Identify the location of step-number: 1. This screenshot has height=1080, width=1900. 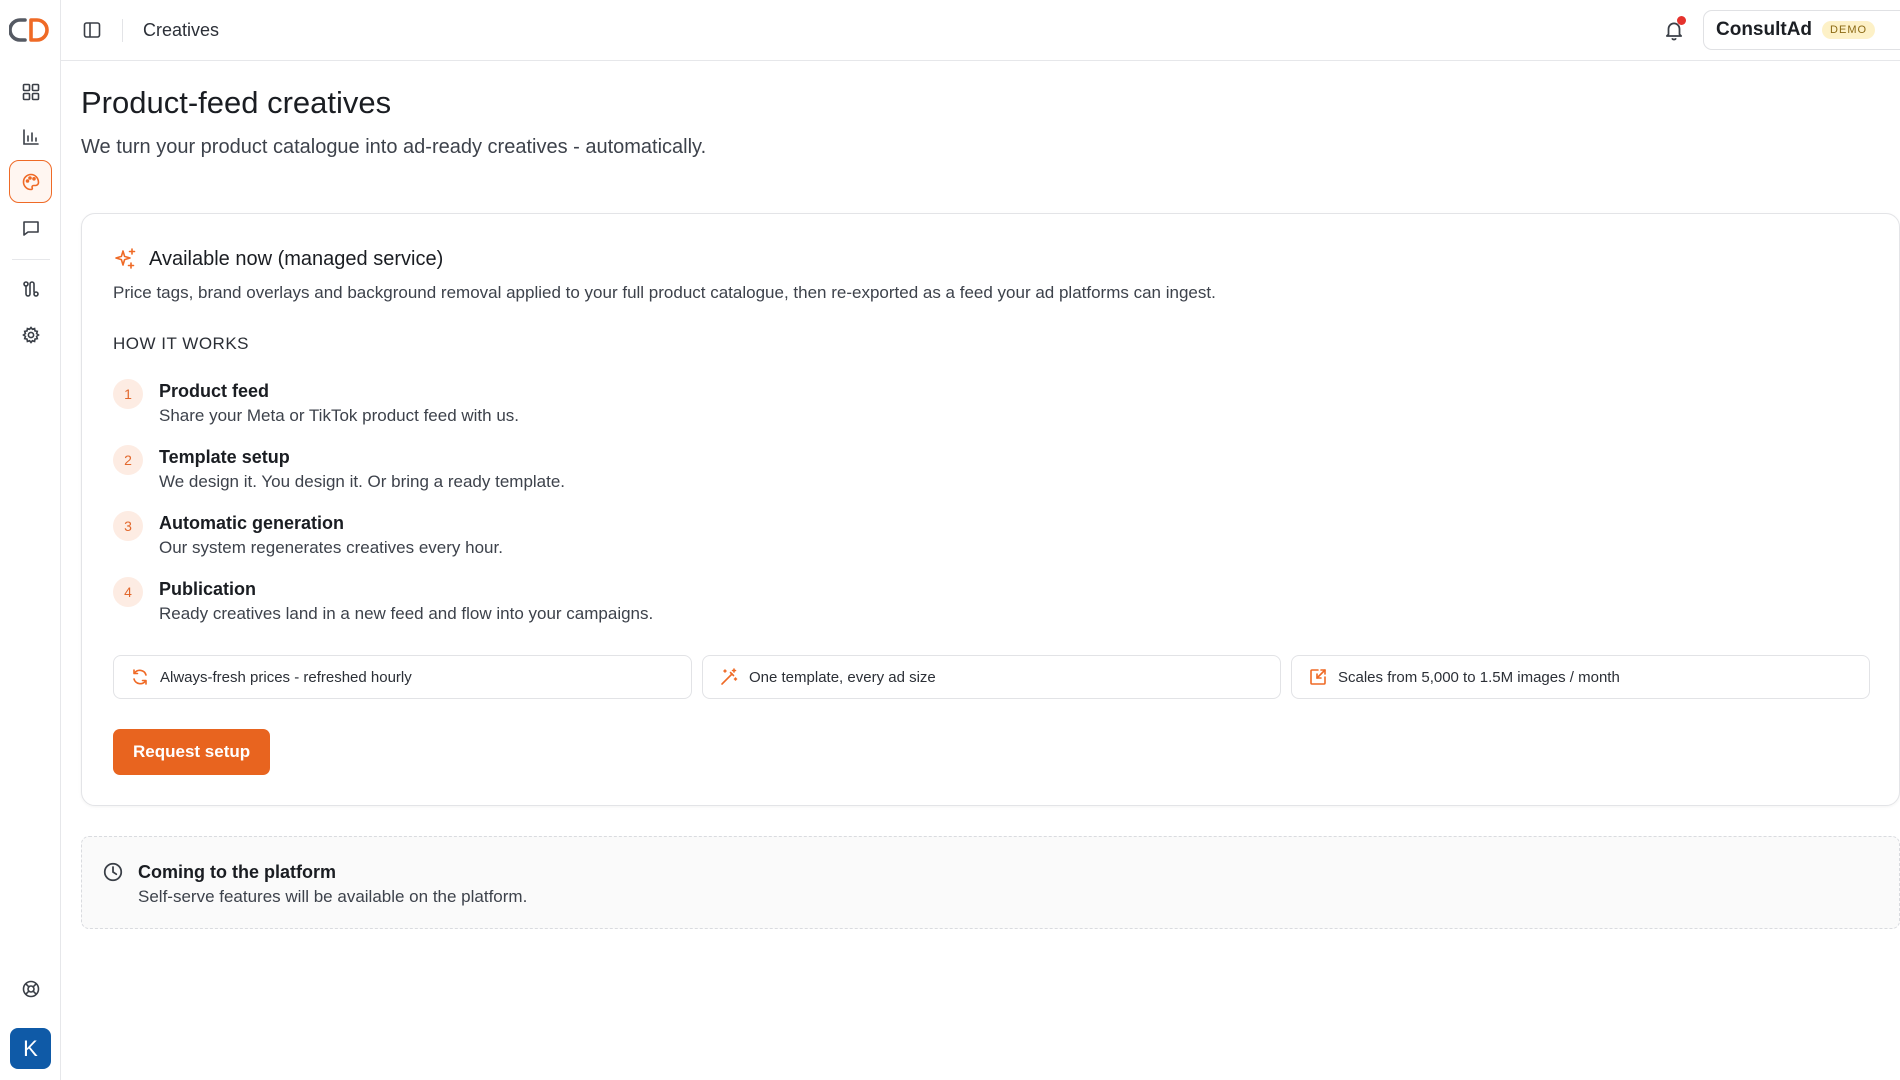
(128, 394).